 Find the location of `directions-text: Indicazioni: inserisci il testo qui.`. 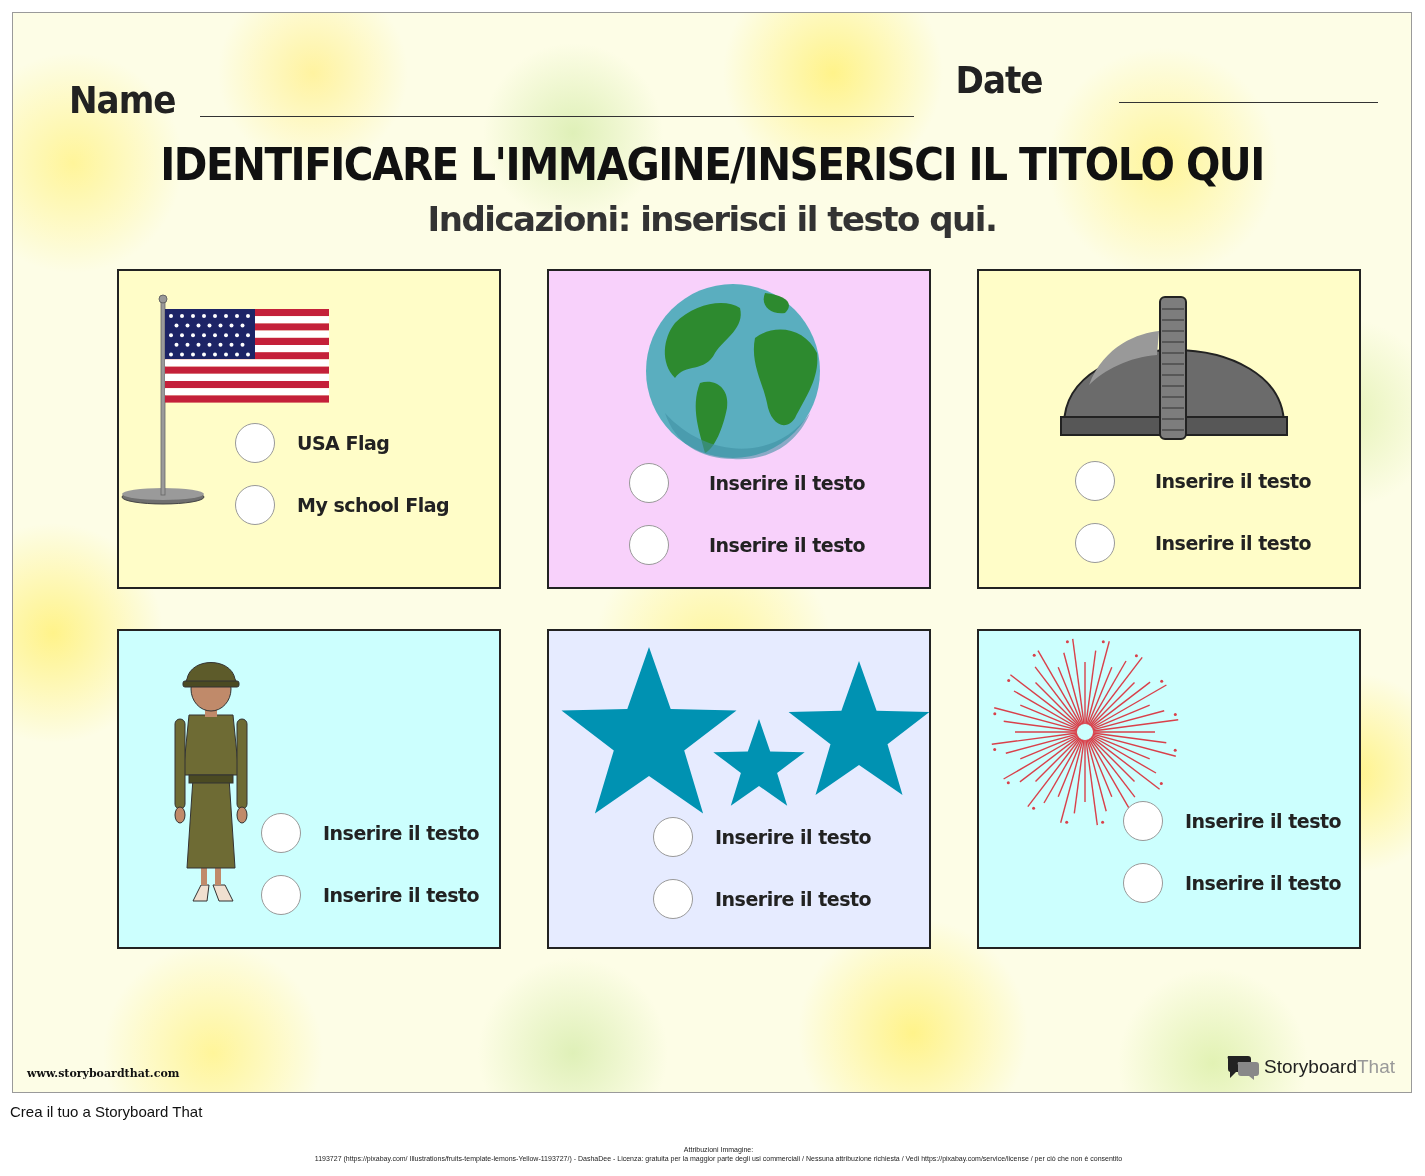

directions-text: Indicazioni: inserisci il testo qui. is located at coordinates (712, 219).